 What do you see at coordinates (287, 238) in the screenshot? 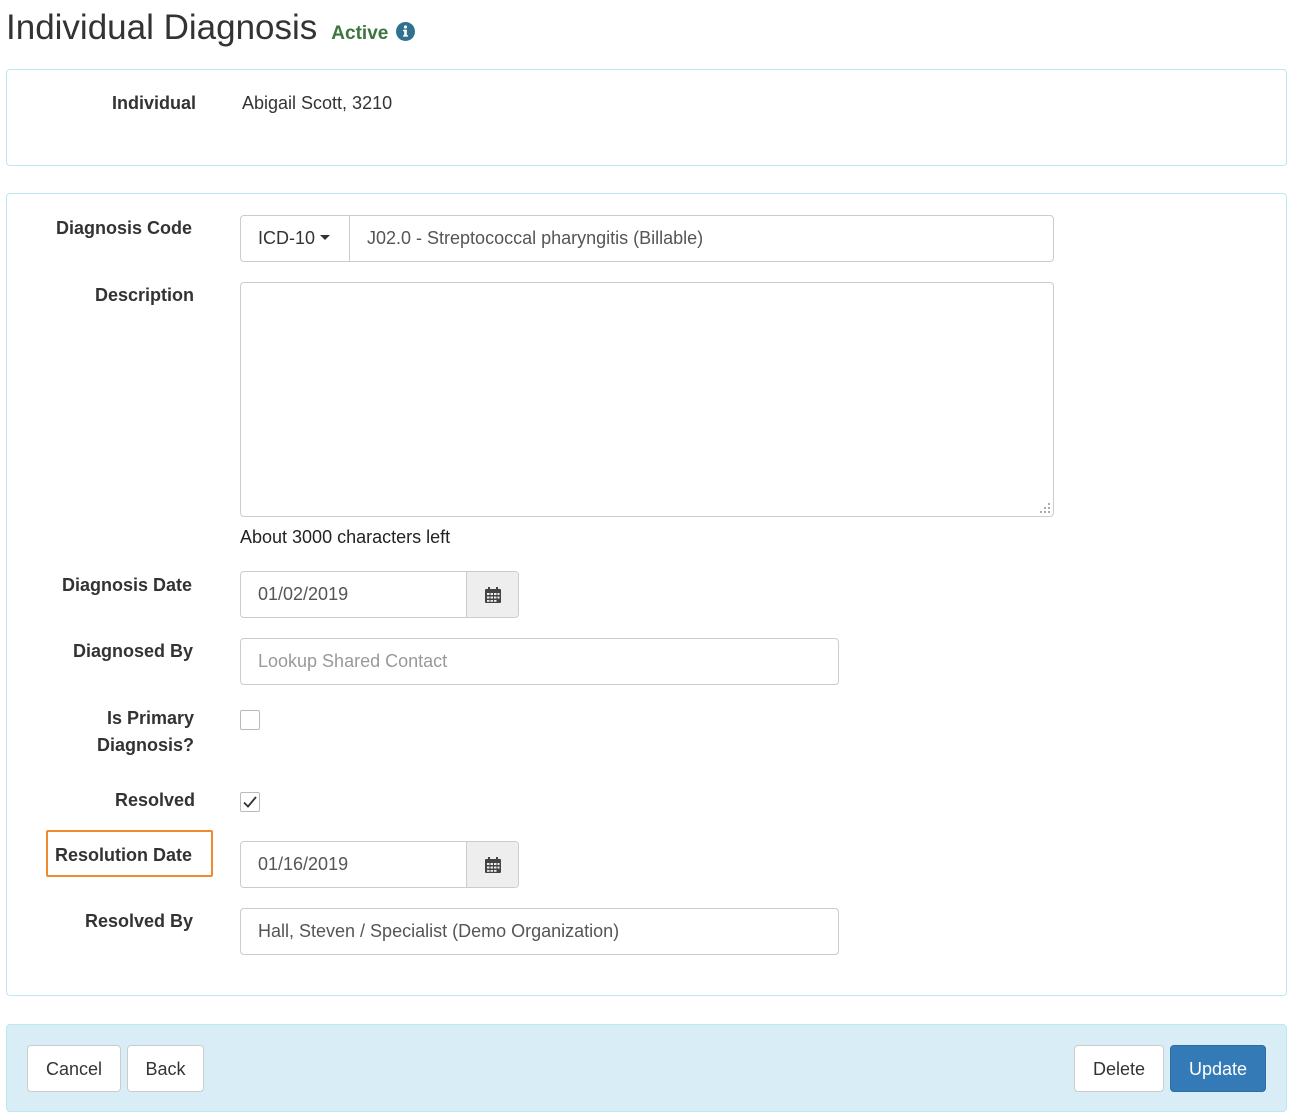
I see `code-system-label: ICD-10` at bounding box center [287, 238].